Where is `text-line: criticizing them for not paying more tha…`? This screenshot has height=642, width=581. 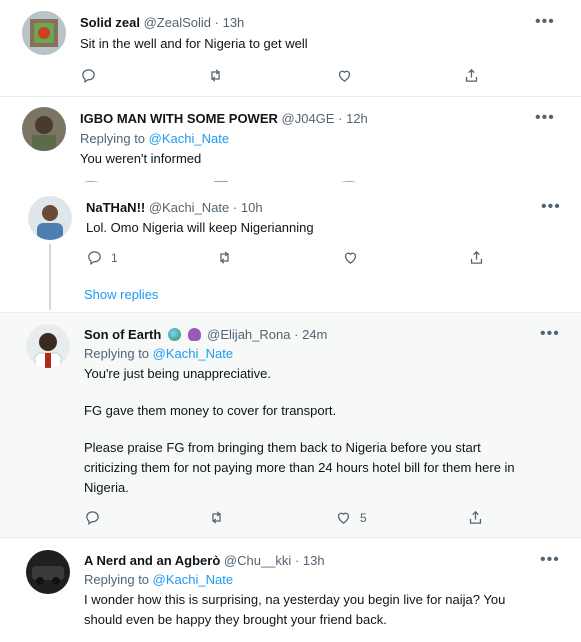 text-line: criticizing them for not paying more tha… is located at coordinates (299, 467).